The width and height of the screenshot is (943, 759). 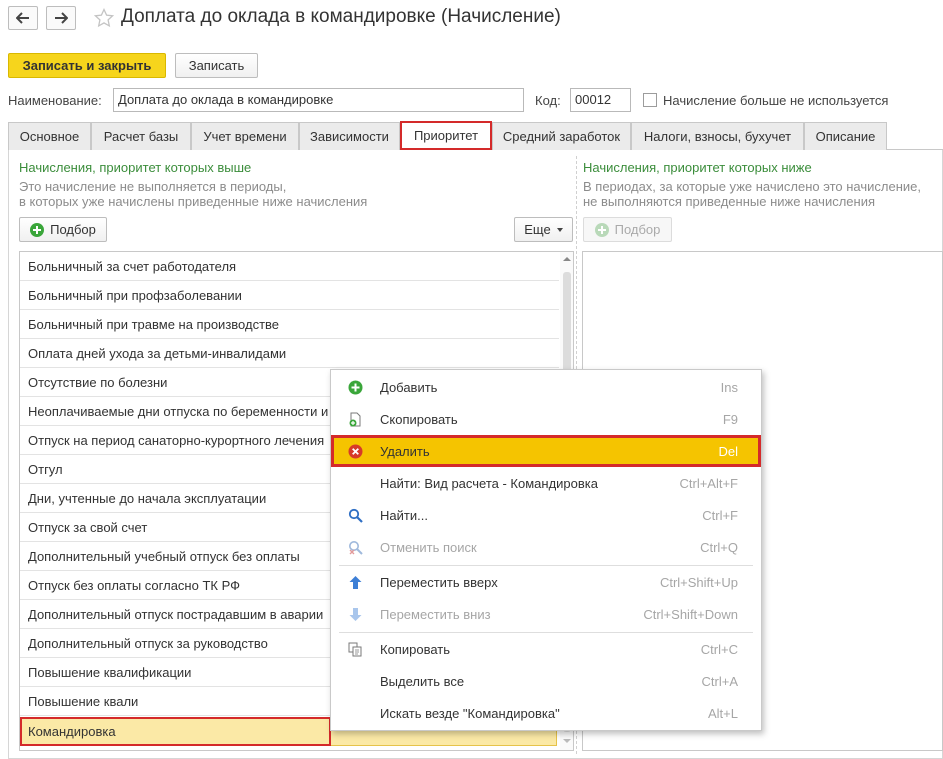 I want to click on menu-item-shortcut: Ctrl+Alt+F, so click(x=708, y=483).